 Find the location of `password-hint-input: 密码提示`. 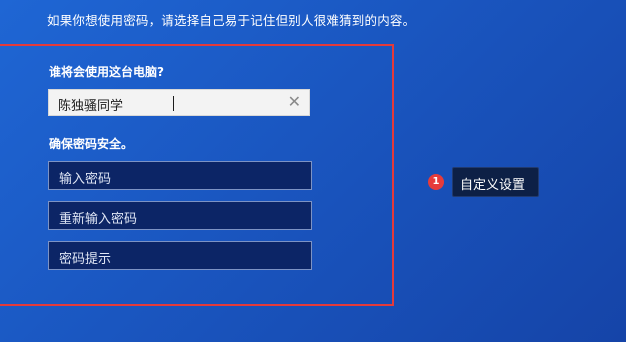

password-hint-input: 密码提示 is located at coordinates (180, 255).